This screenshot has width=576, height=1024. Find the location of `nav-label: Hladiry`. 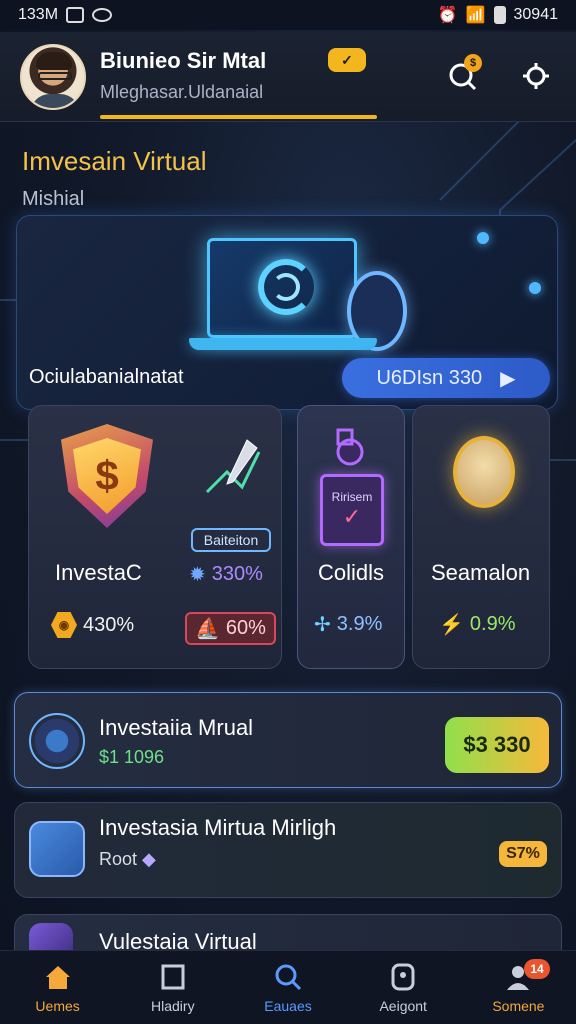

nav-label: Hladiry is located at coordinates (173, 1005).